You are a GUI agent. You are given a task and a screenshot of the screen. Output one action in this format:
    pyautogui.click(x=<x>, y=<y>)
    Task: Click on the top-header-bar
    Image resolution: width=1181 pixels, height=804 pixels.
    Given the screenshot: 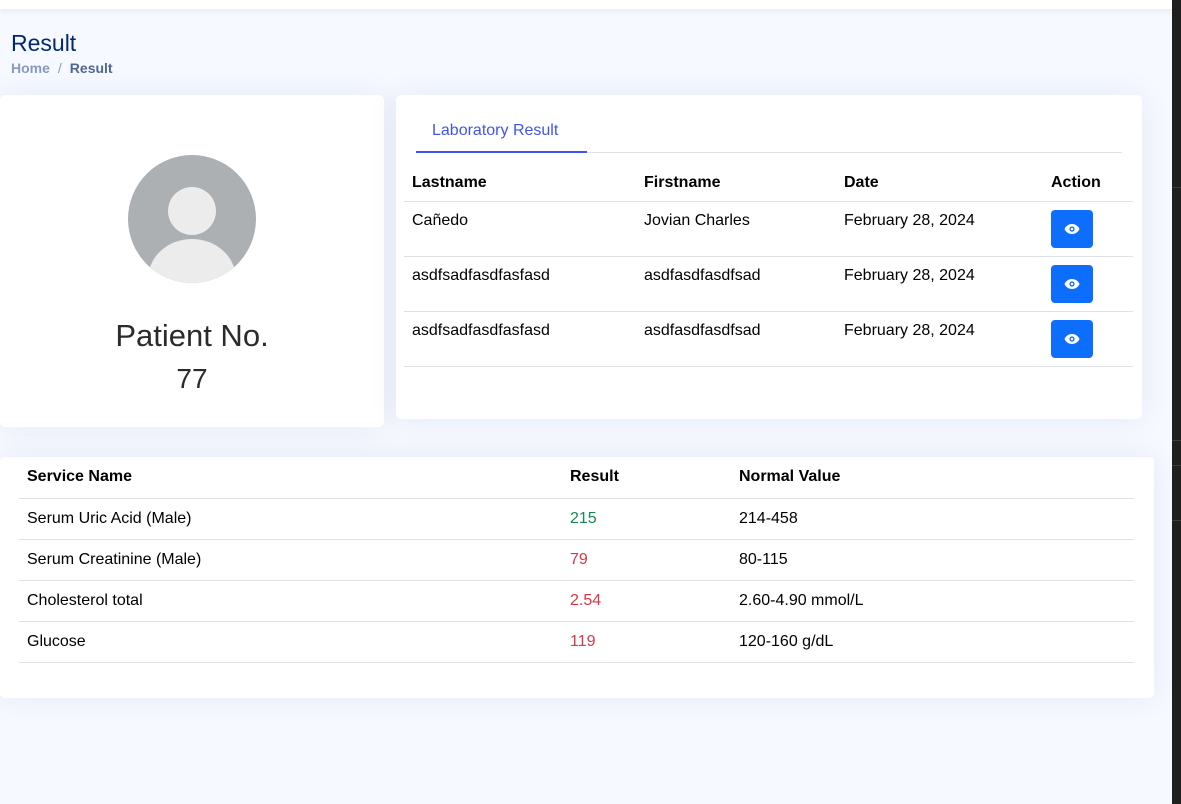 What is the action you would take?
    pyautogui.click(x=586, y=4)
    